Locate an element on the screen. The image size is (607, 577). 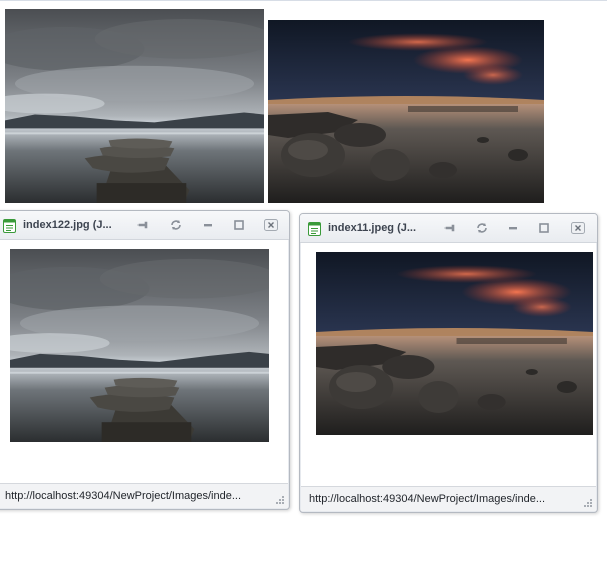
thumbnail-sunset-rocks is located at coordinates (406, 111).